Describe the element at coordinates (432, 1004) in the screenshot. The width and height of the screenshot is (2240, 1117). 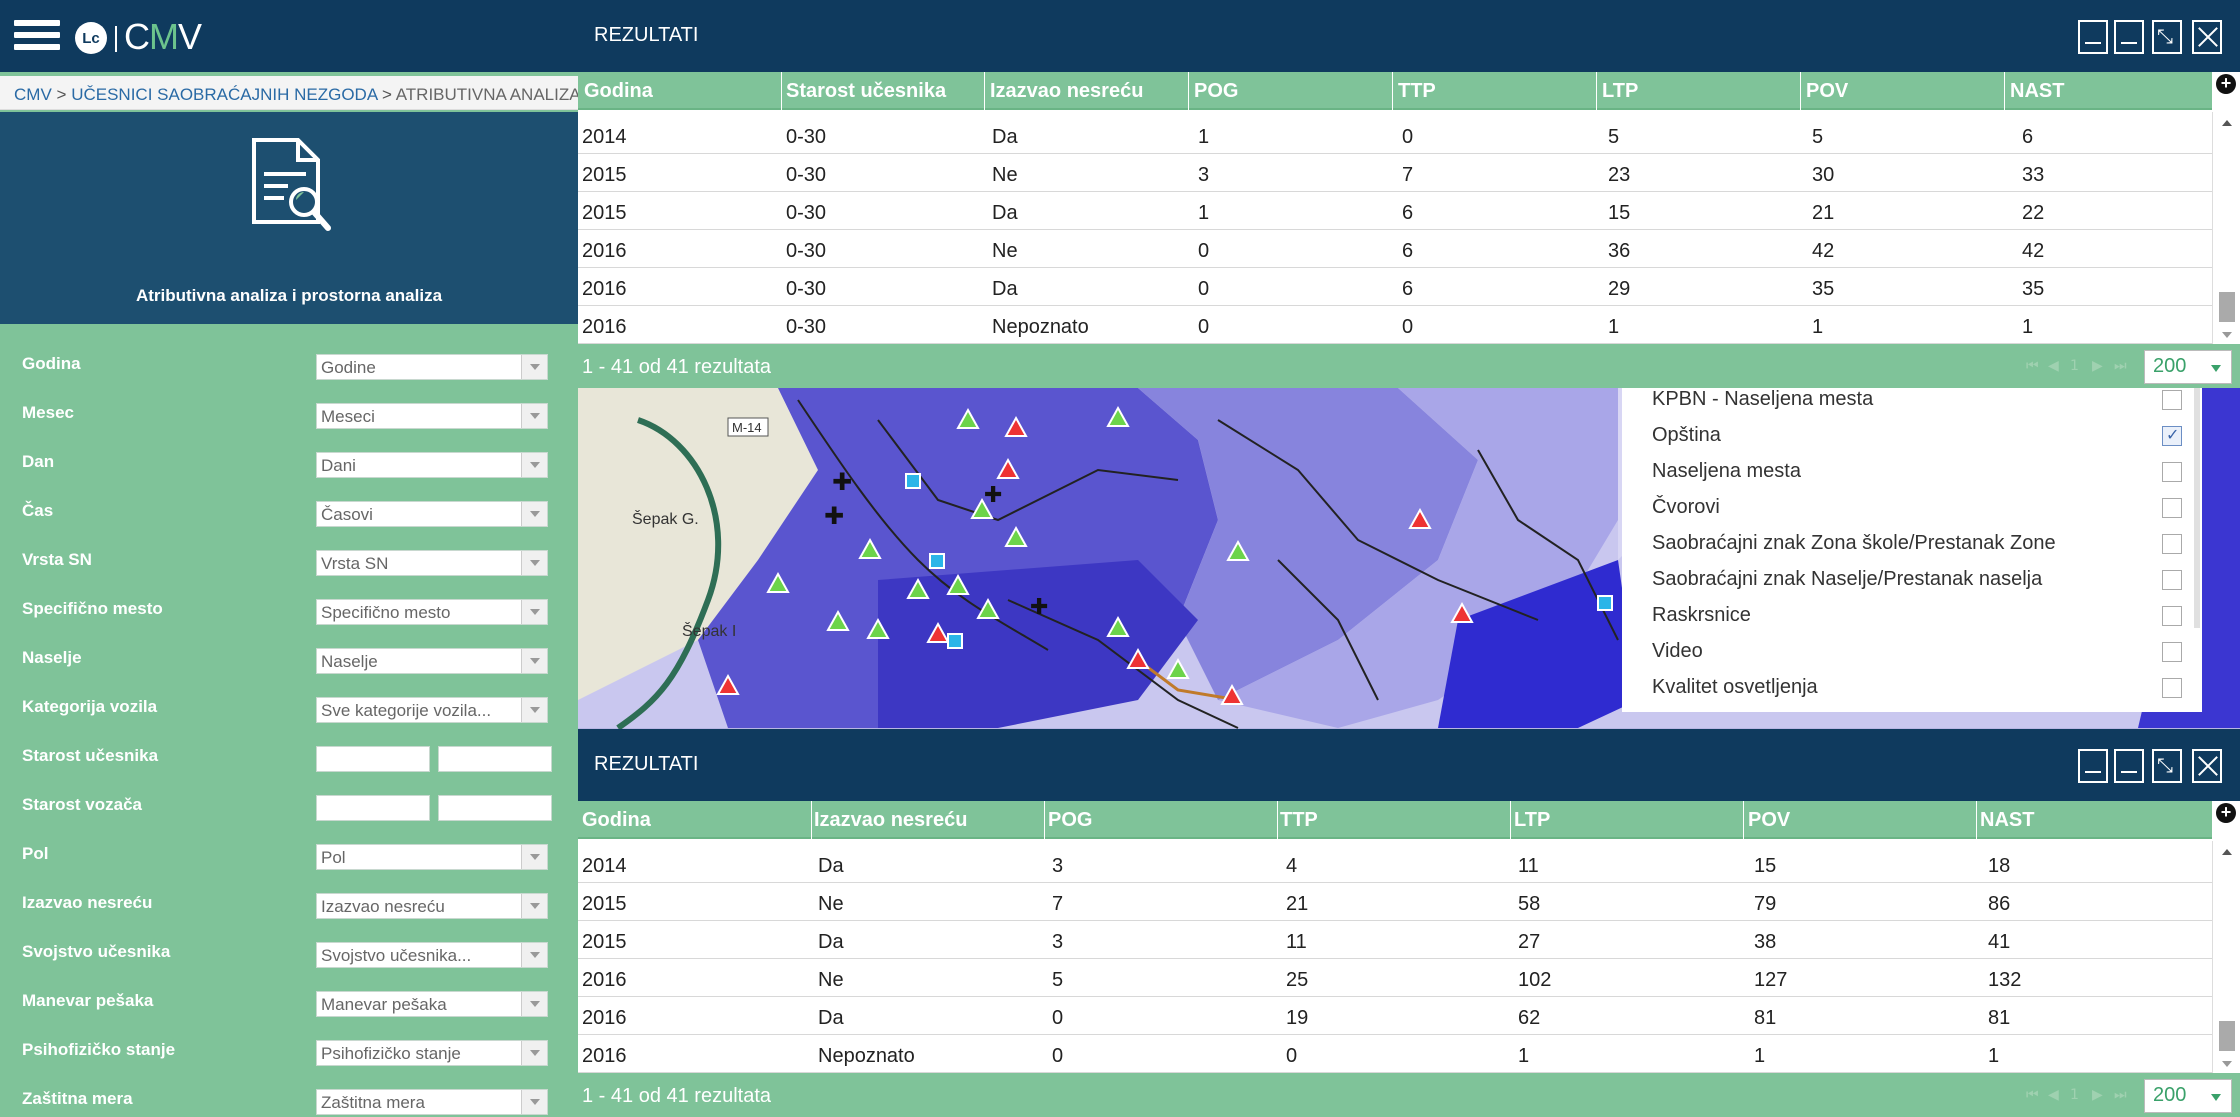
I see `filter-select: Manevar pešaka` at that location.